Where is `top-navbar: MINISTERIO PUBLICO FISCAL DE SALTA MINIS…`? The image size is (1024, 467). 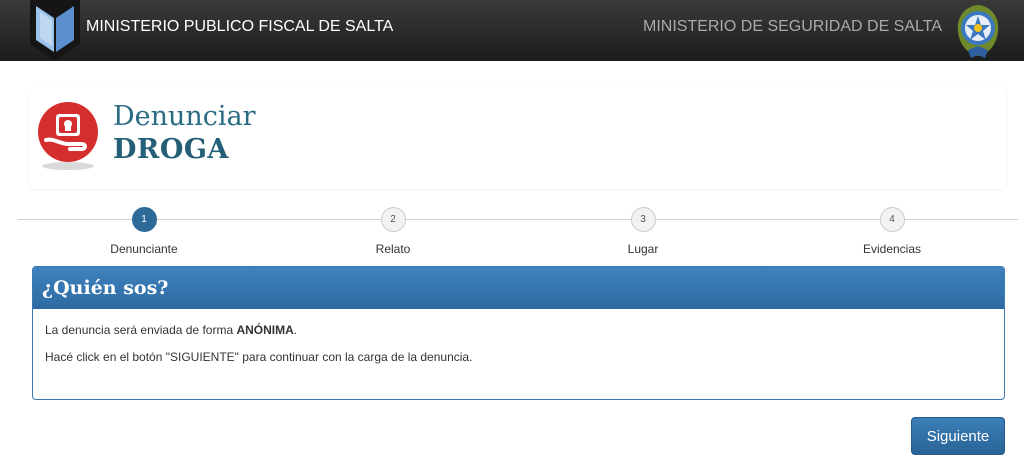
top-navbar: MINISTERIO PUBLICO FISCAL DE SALTA MINIS… is located at coordinates (512, 30).